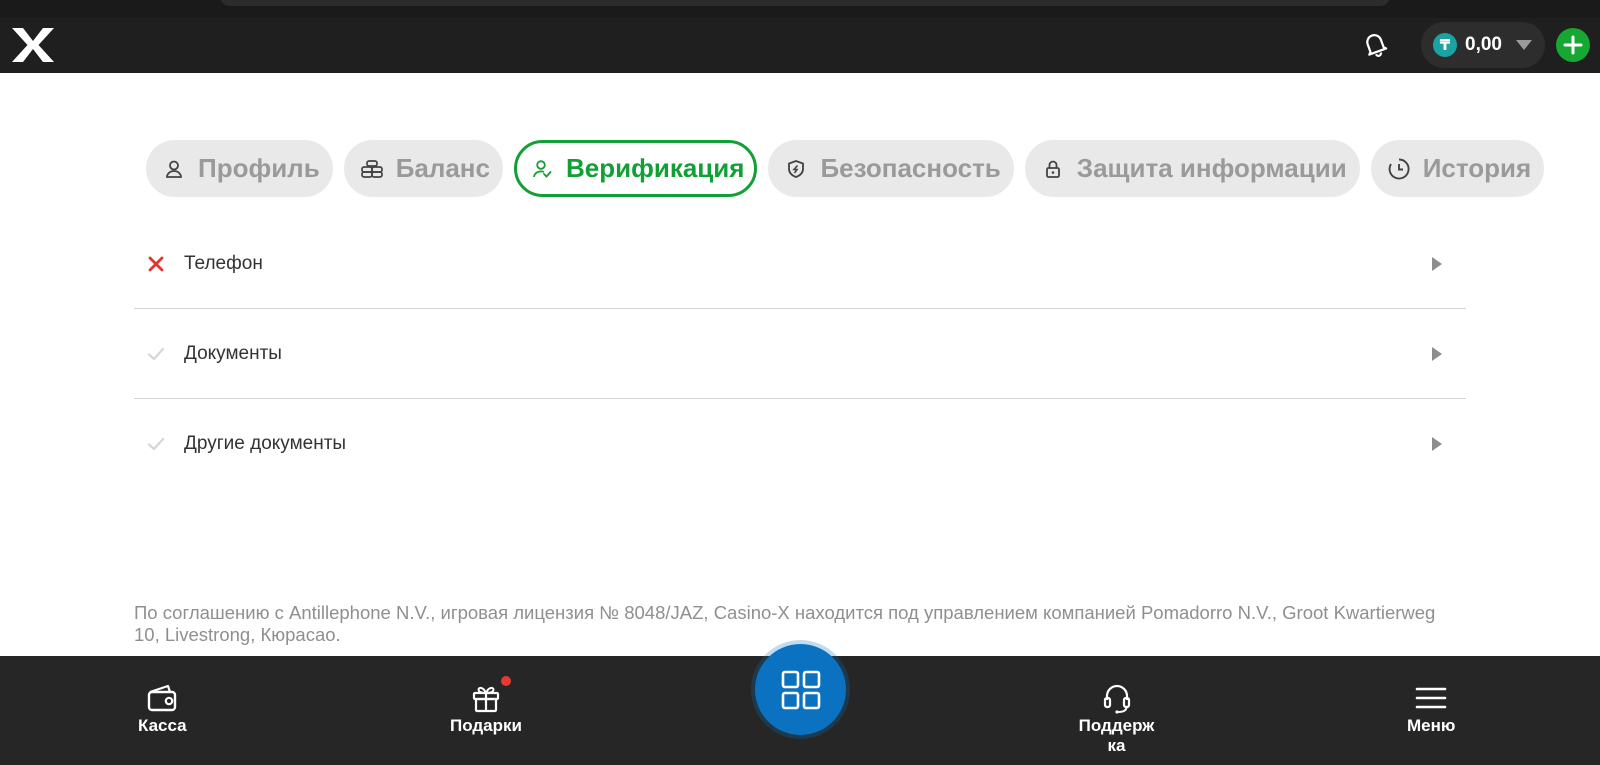 The width and height of the screenshot is (1600, 765). I want to click on nav-label: Поддерж ка, so click(1116, 735).